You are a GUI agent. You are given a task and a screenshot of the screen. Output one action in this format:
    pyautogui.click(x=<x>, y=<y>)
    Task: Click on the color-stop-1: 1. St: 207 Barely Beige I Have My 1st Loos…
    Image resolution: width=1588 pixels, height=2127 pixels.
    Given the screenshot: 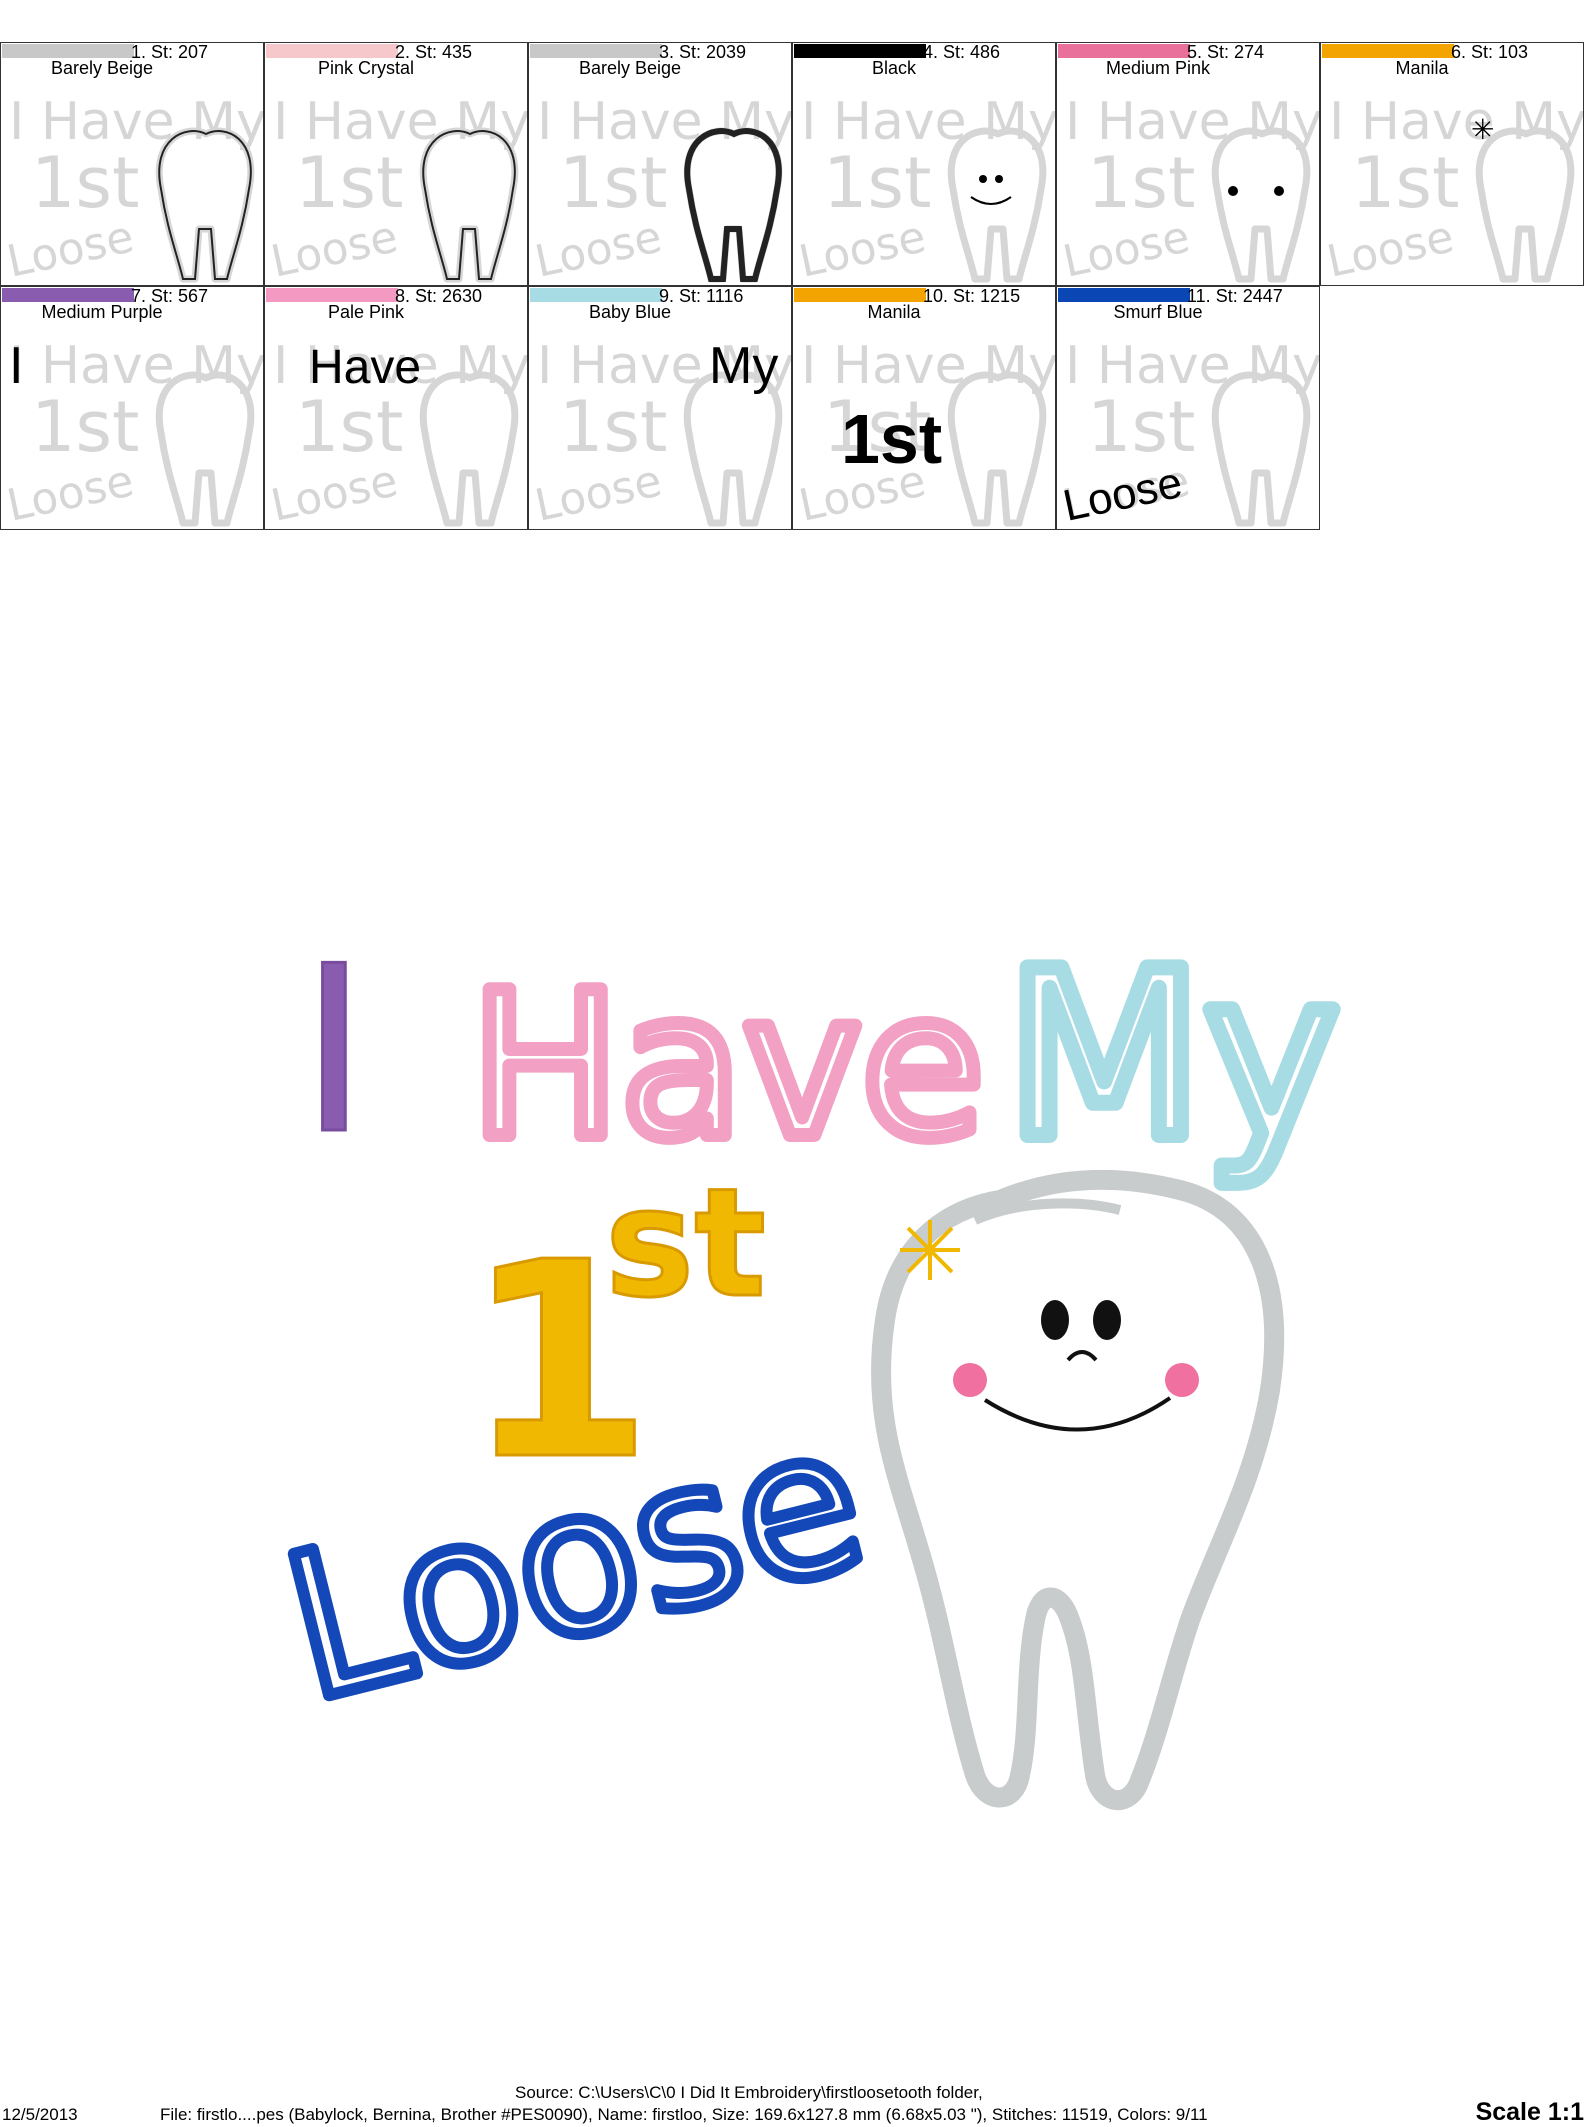 What is the action you would take?
    pyautogui.click(x=132, y=164)
    